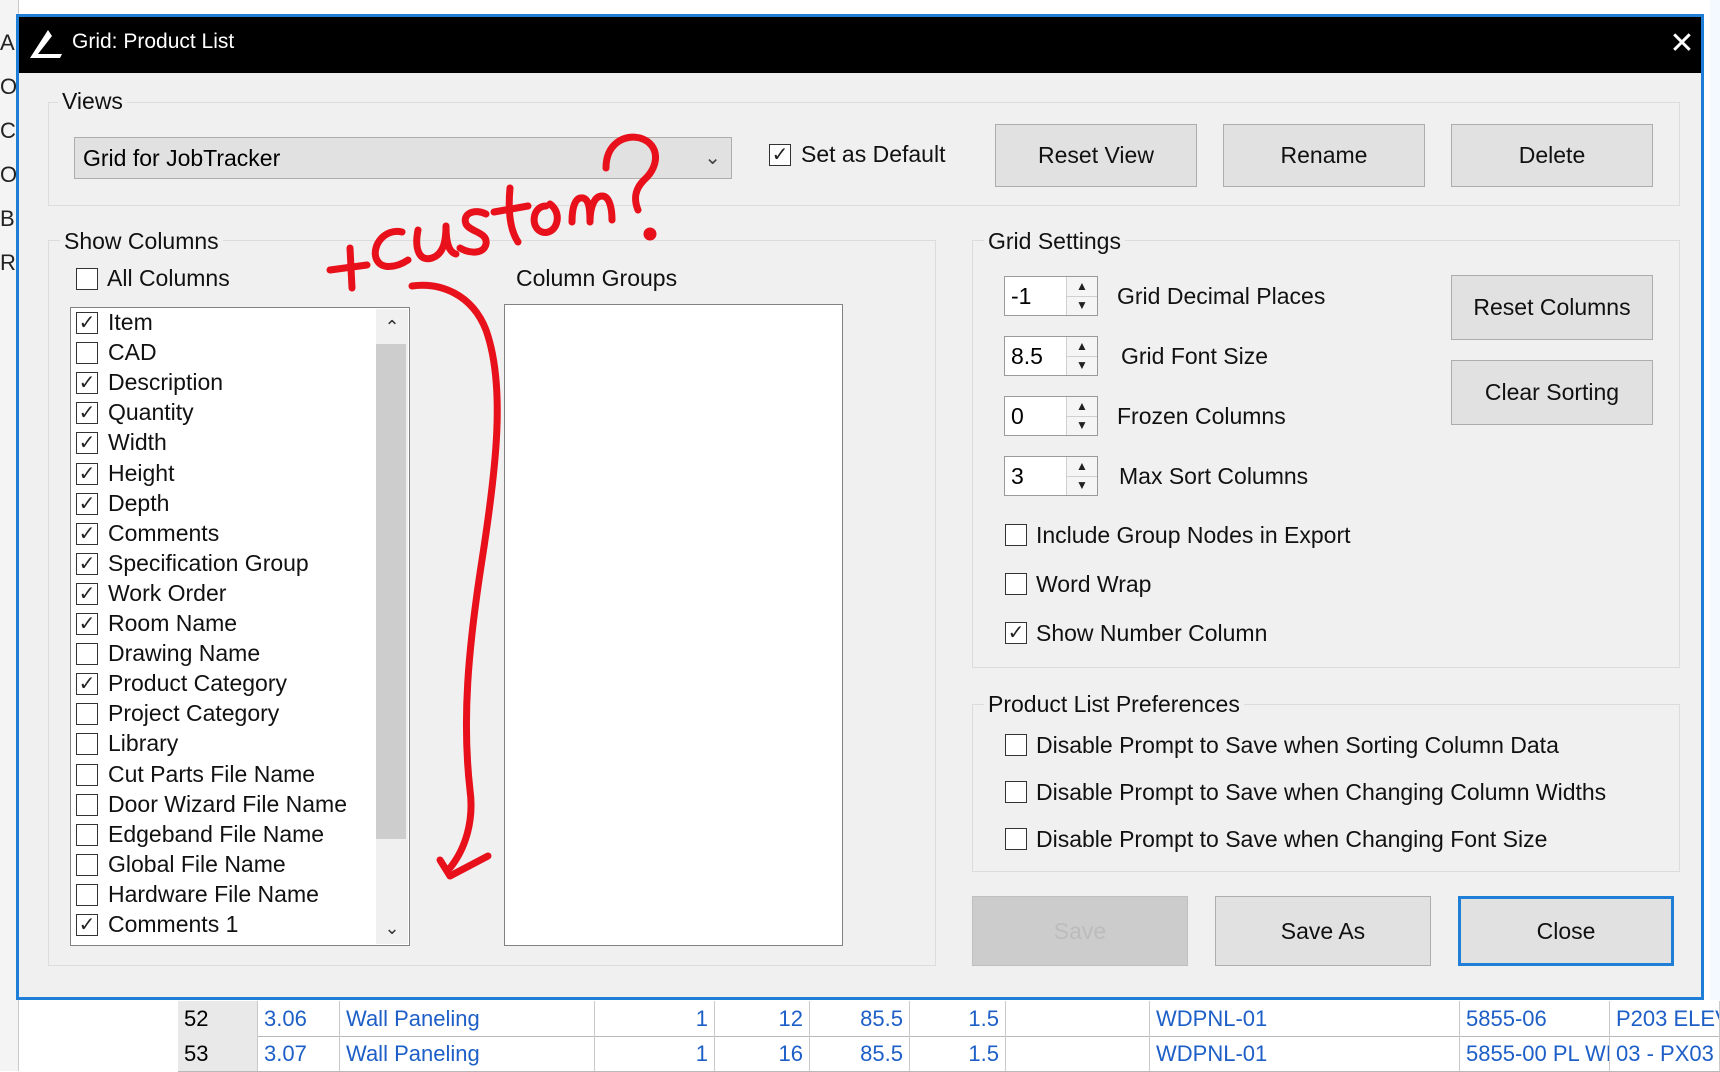  Describe the element at coordinates (1552, 307) in the screenshot. I see `reset-columns-button: Reset Columns` at that location.